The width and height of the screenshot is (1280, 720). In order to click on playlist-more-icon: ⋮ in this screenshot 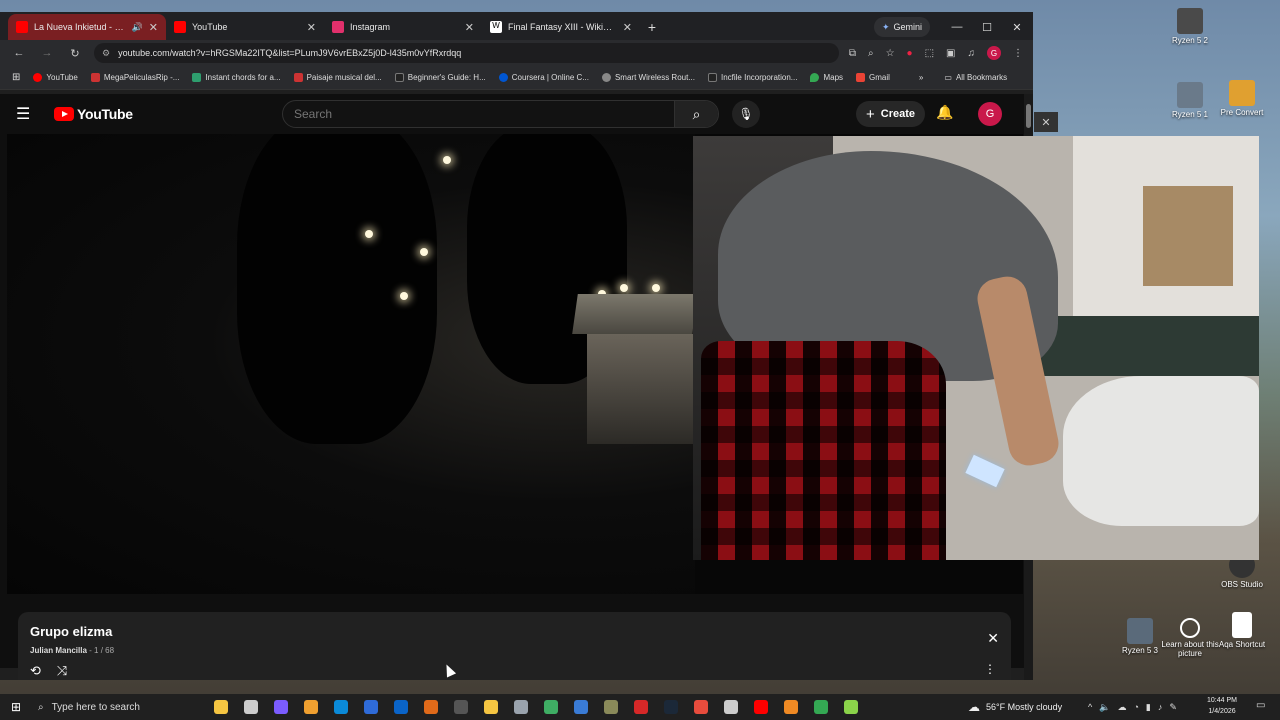, I will do `click(990, 669)`.